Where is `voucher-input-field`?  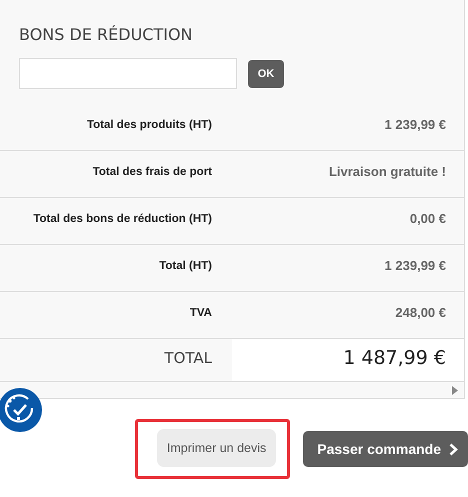
voucher-input-field is located at coordinates (128, 73).